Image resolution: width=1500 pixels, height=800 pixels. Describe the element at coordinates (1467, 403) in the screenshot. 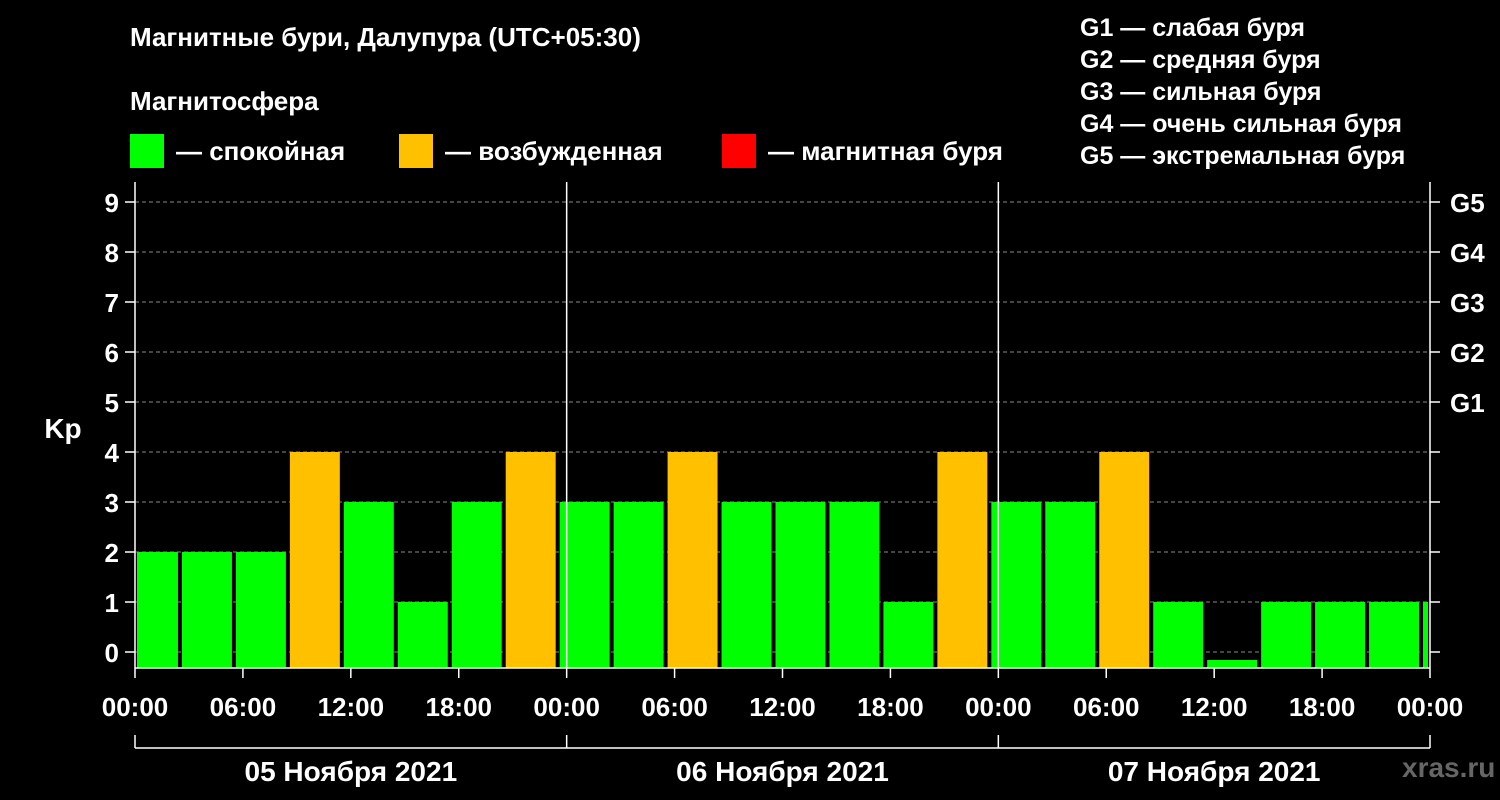

I see `g-tick-label-G1: G1` at that location.